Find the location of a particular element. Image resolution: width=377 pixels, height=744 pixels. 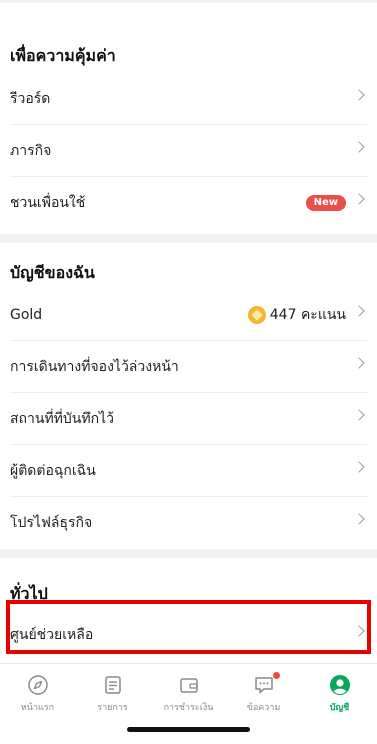

menu-item-label: รีวอร์ด is located at coordinates (30, 99).